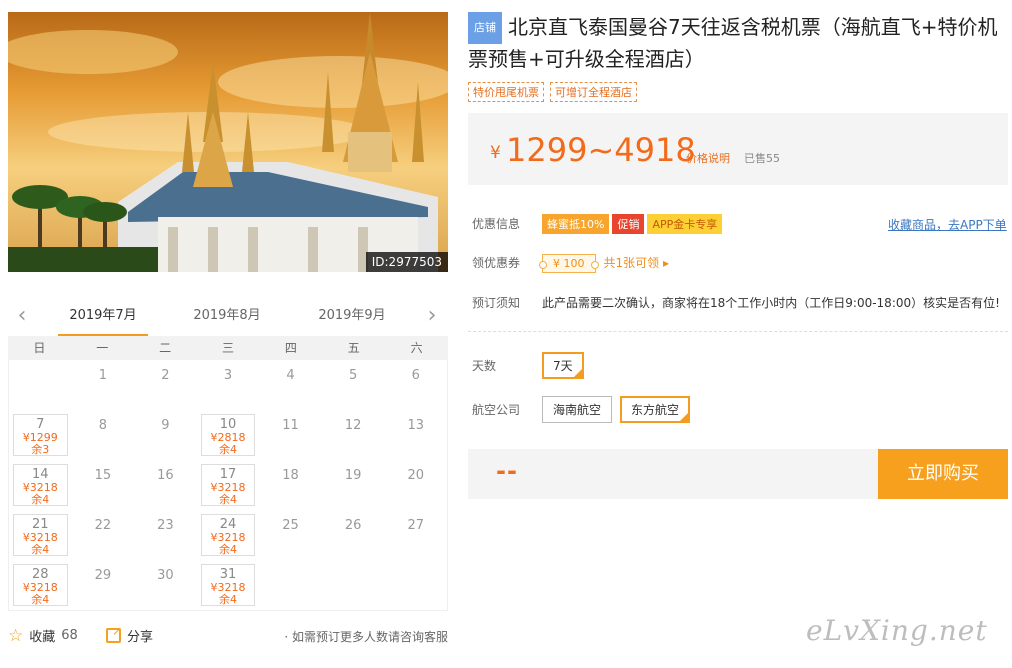 The width and height of the screenshot is (1012, 668). I want to click on sold-count: 已售55, so click(762, 158).